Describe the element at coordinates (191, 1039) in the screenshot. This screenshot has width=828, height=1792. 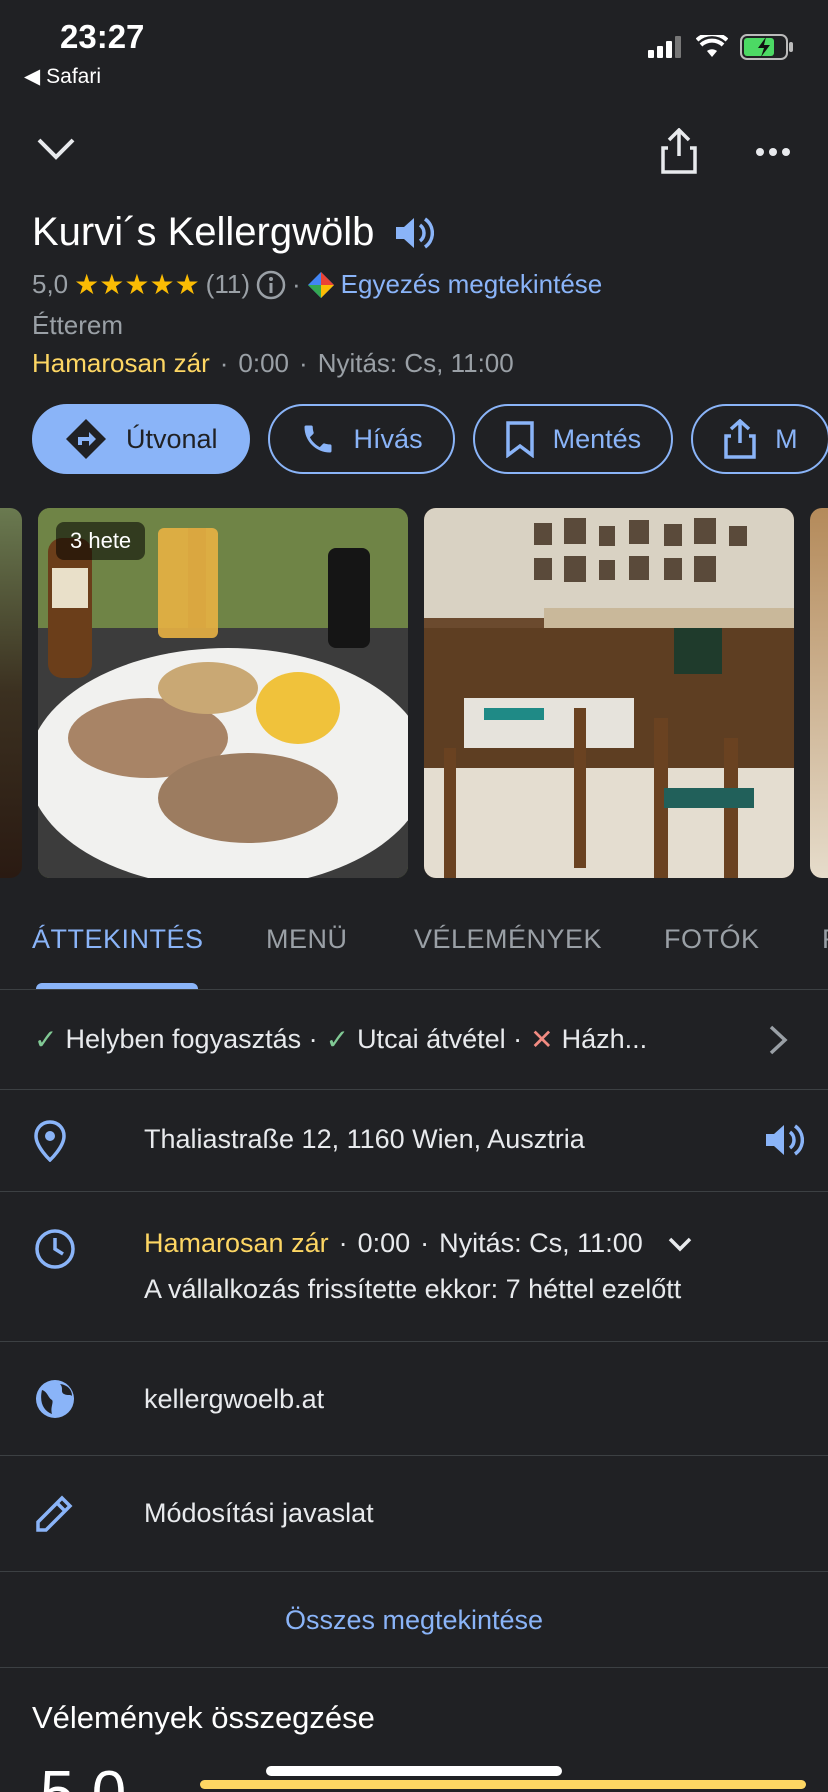
I see `dine-in-label: Helyben fogyasztás ·` at that location.